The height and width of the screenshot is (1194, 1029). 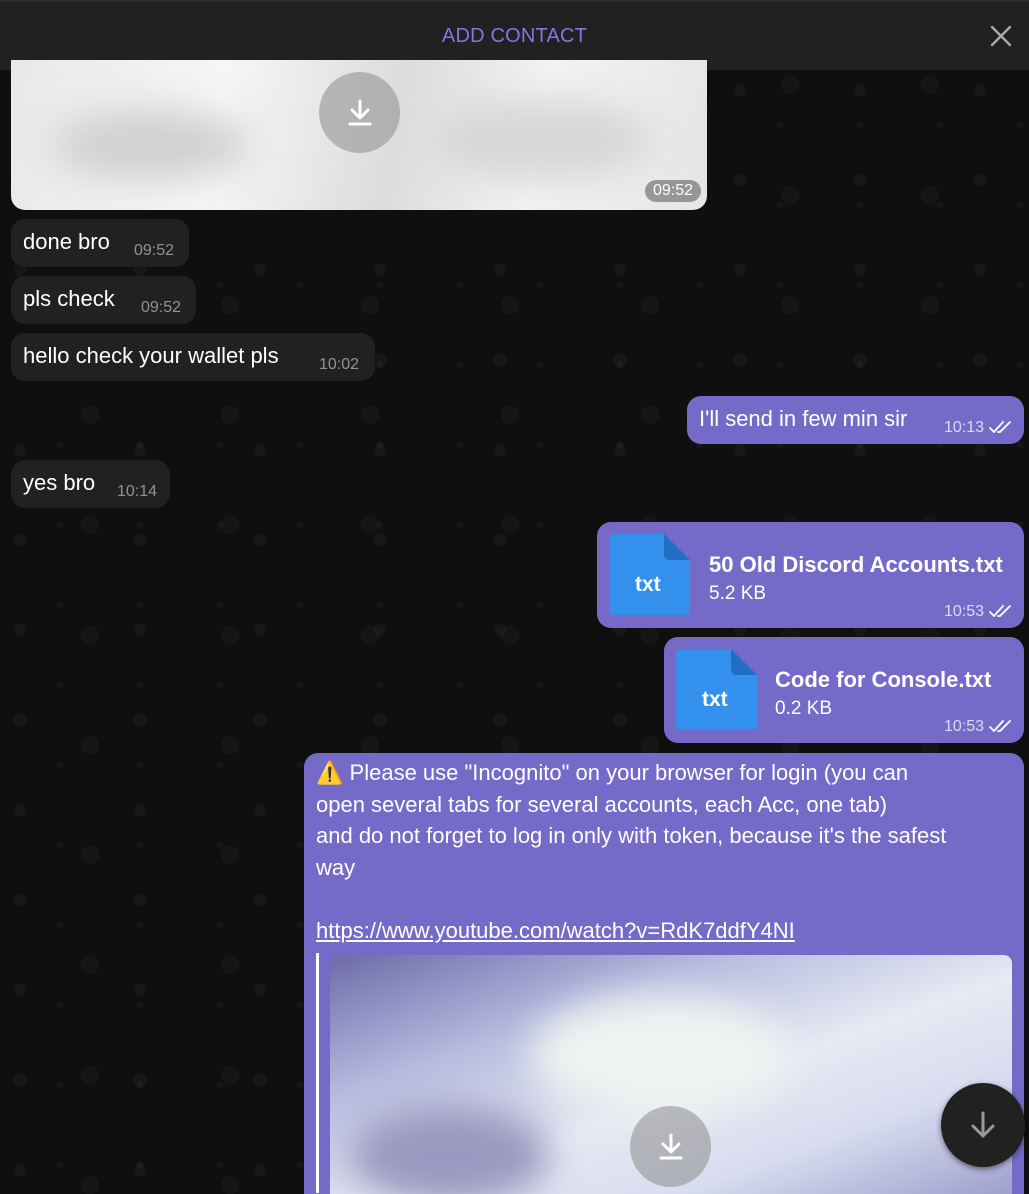 I want to click on message-time: 10:13, so click(x=964, y=427).